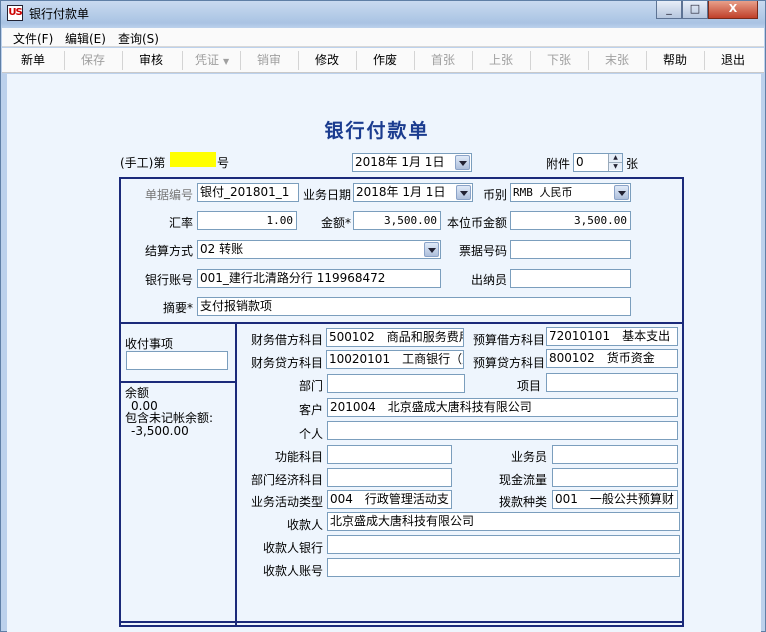 The height and width of the screenshot is (632, 766). What do you see at coordinates (733, 60) in the screenshot?
I see `exit-button: 退出` at bounding box center [733, 60].